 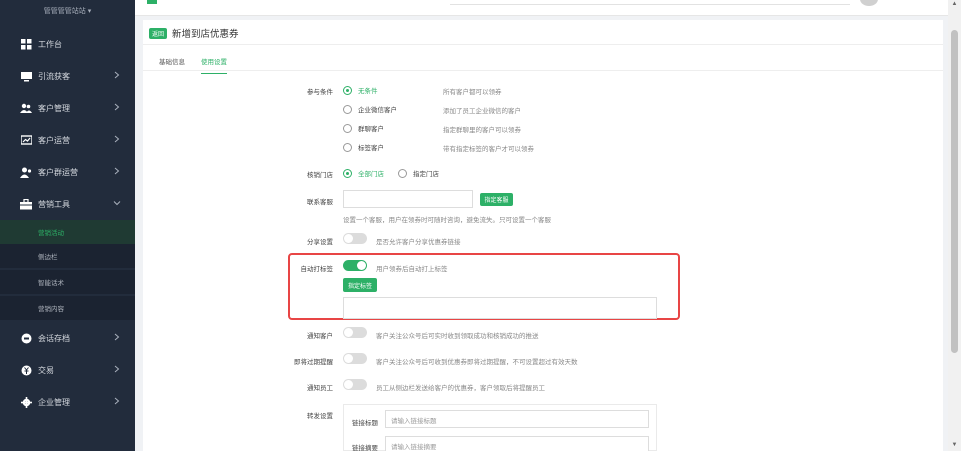 What do you see at coordinates (26, 402) in the screenshot?
I see `gear-icon` at bounding box center [26, 402].